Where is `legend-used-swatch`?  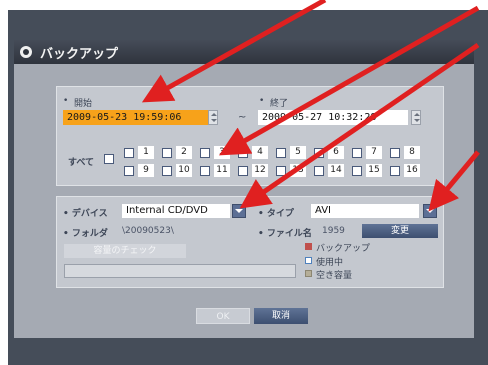 legend-used-swatch is located at coordinates (308, 260).